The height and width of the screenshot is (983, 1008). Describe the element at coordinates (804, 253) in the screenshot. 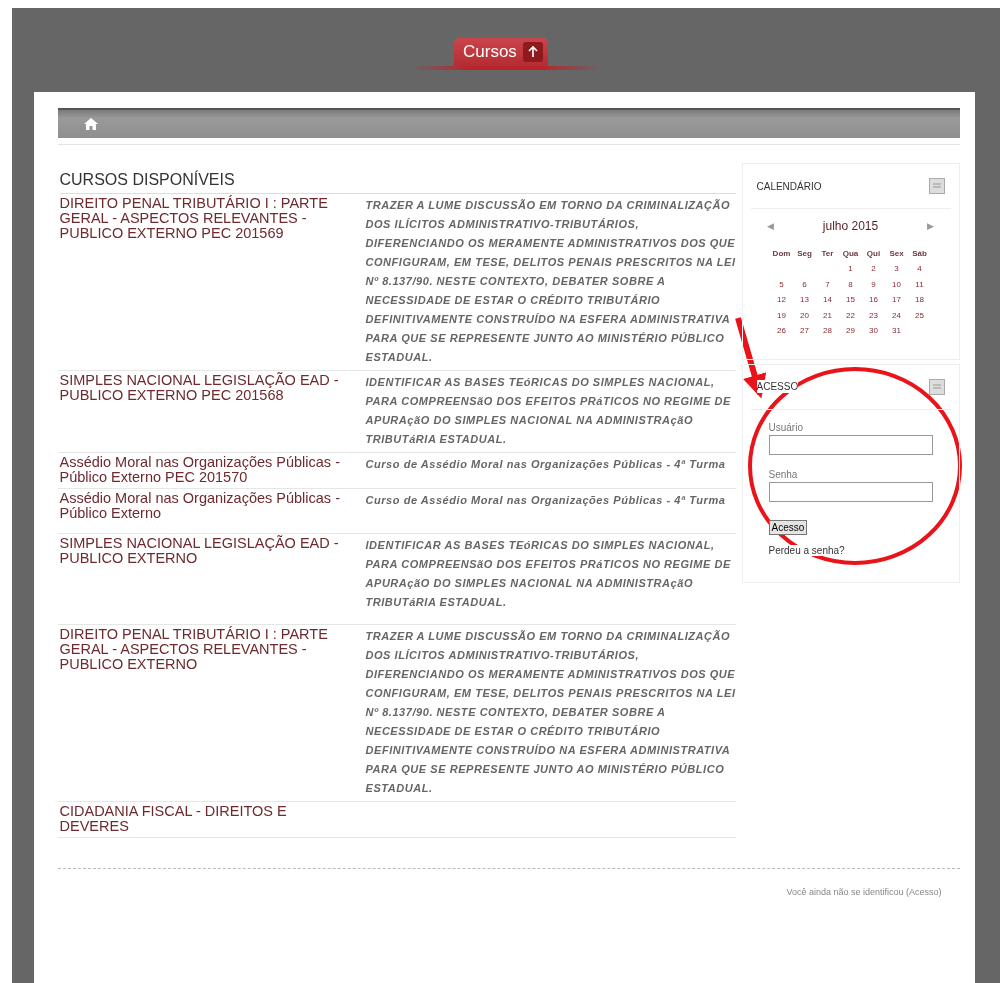

I see `weekday-label: Seg` at that location.